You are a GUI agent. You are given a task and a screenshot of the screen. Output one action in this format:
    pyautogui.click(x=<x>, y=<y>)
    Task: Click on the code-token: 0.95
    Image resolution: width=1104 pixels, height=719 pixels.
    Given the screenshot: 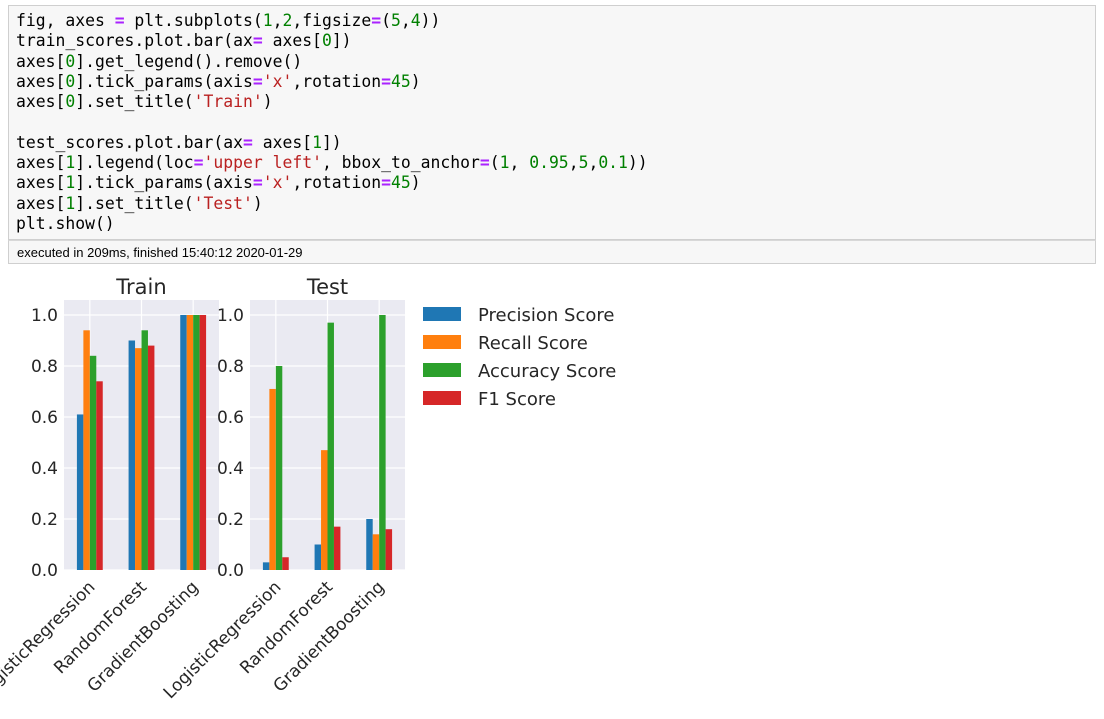 What is the action you would take?
    pyautogui.click(x=549, y=163)
    